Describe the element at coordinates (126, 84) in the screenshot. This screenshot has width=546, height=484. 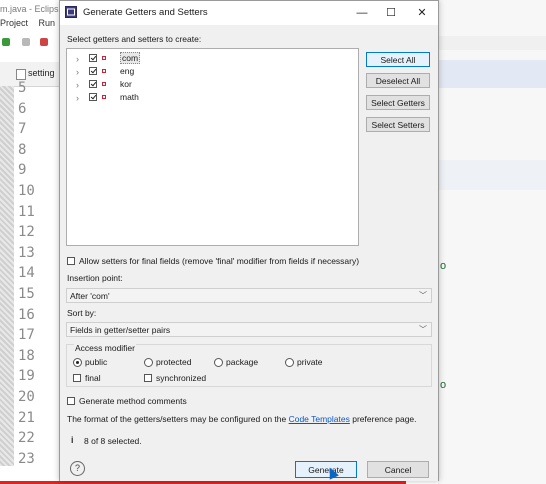
I see `tree-item-label: kor` at that location.